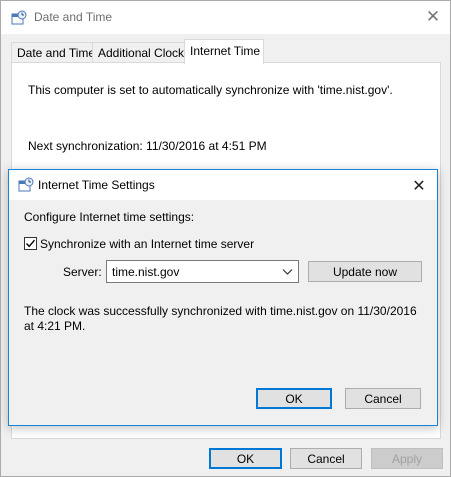 This screenshot has width=451, height=477. What do you see at coordinates (365, 271) in the screenshot?
I see `update-now-button: Update now` at bounding box center [365, 271].